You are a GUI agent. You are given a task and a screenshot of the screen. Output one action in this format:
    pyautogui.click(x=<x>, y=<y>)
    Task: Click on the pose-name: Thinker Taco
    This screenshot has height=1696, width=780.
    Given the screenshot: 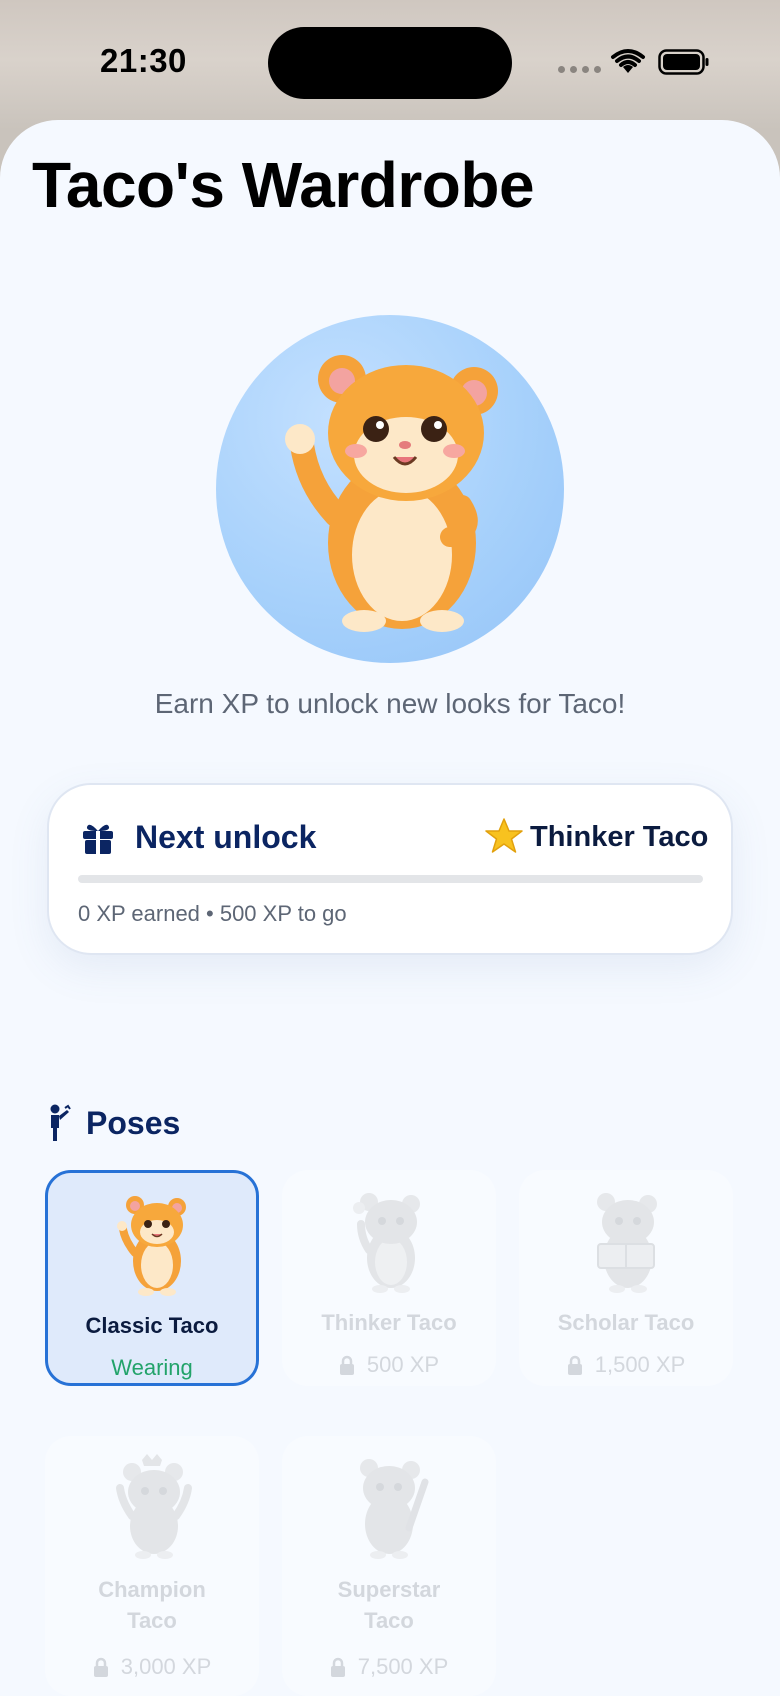 What is the action you would take?
    pyautogui.click(x=389, y=1322)
    